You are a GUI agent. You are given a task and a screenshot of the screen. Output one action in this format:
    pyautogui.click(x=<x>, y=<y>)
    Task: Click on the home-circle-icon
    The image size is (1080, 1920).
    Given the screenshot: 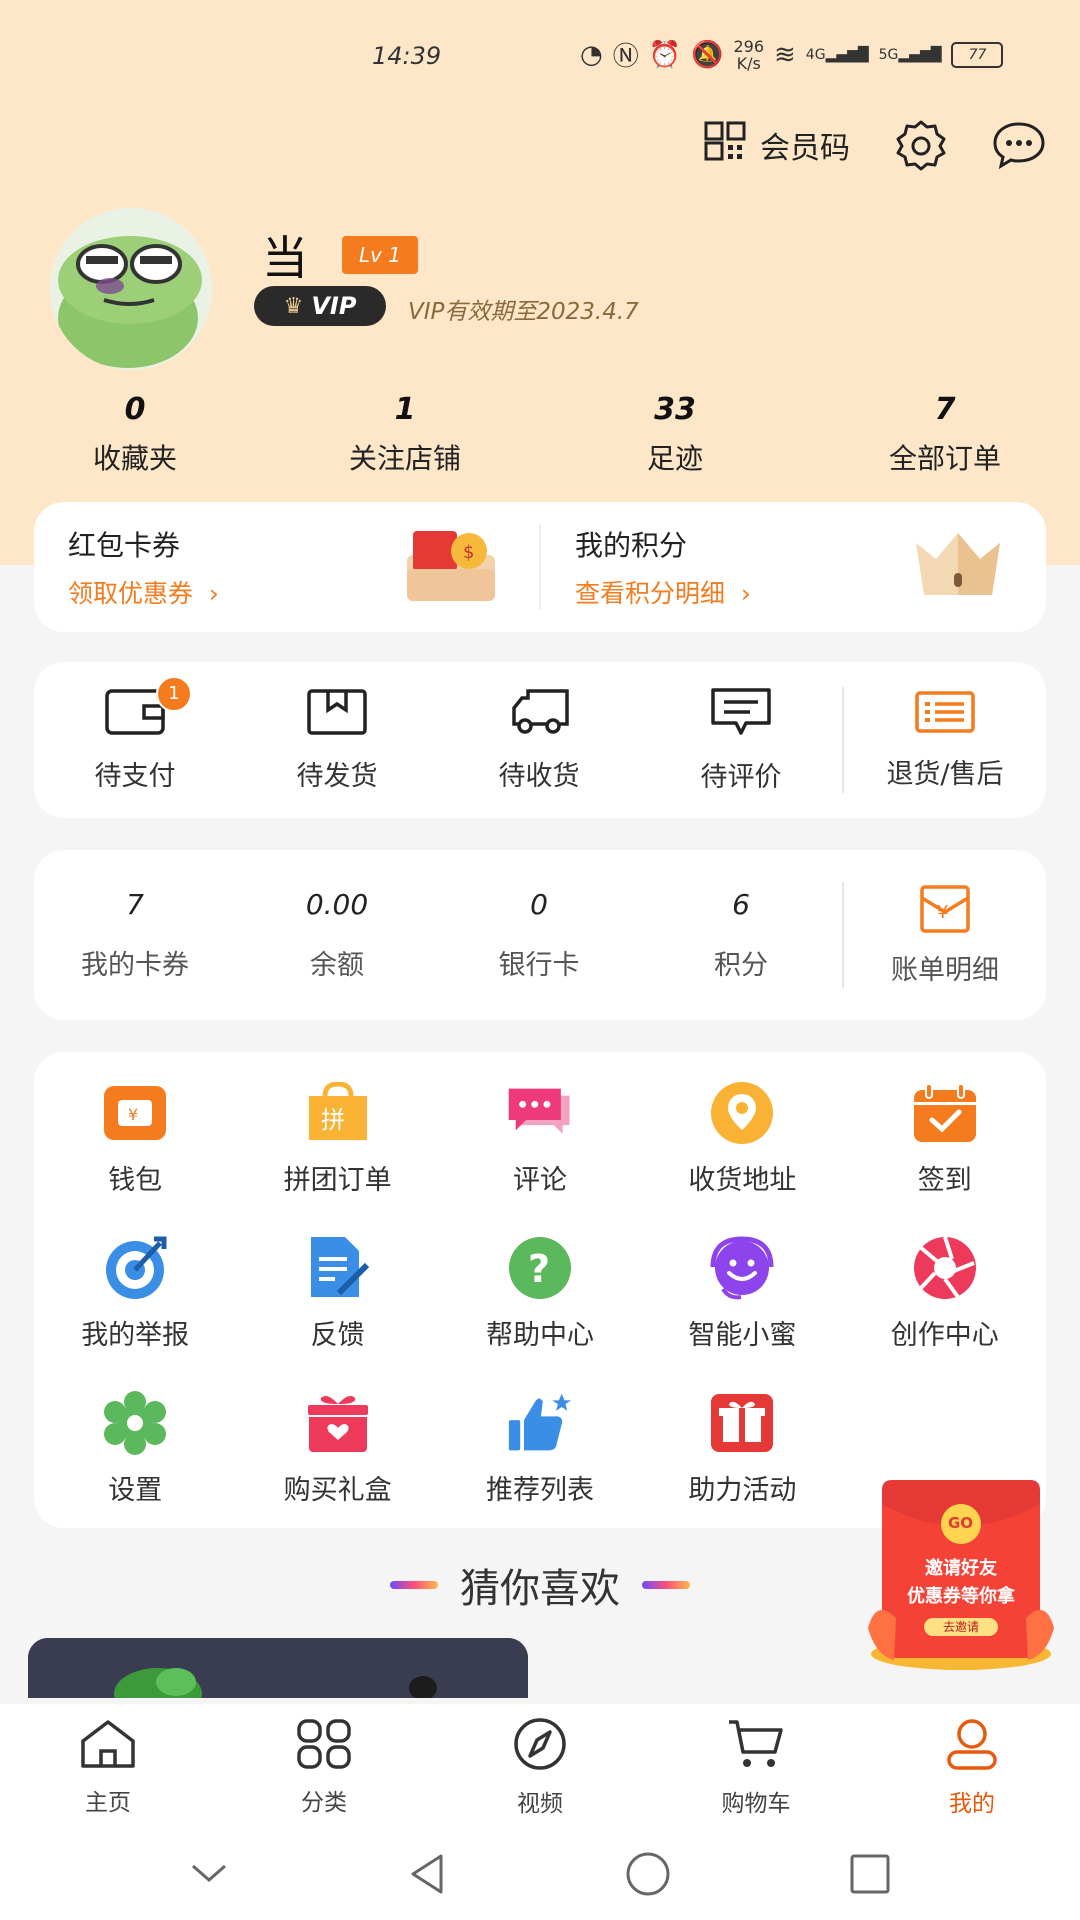 What is the action you would take?
    pyautogui.click(x=648, y=1876)
    